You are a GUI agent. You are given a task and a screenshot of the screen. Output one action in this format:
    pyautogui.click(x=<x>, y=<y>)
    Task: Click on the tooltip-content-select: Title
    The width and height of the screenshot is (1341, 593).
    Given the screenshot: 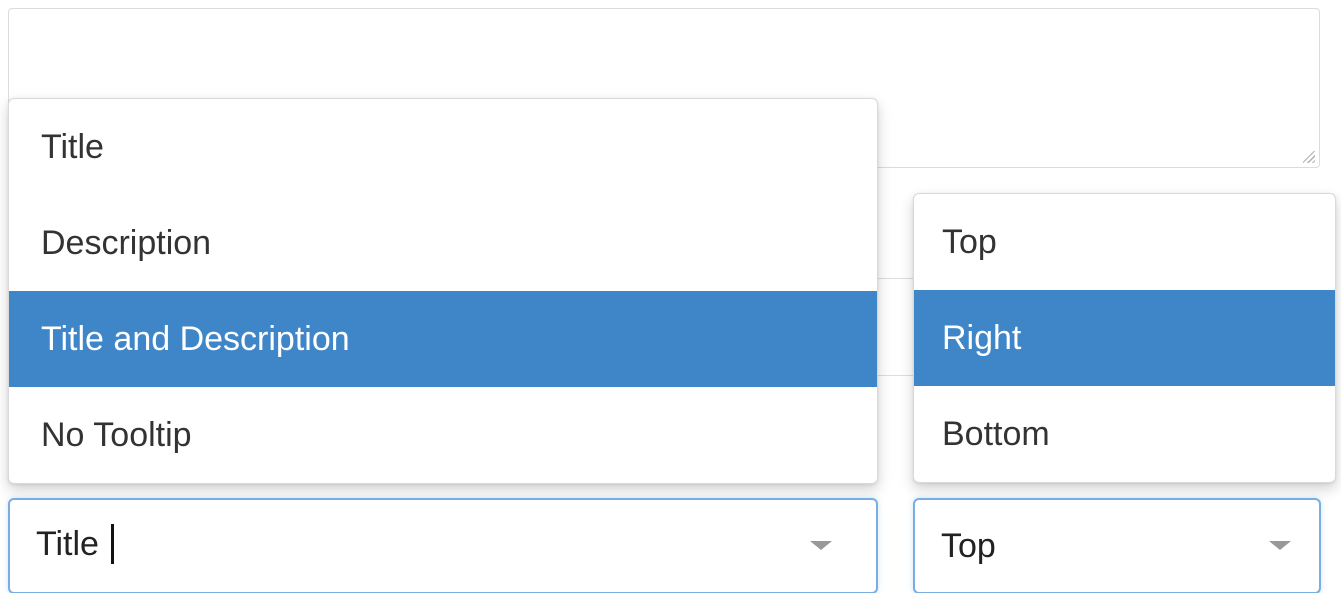 What is the action you would take?
    pyautogui.click(x=443, y=545)
    